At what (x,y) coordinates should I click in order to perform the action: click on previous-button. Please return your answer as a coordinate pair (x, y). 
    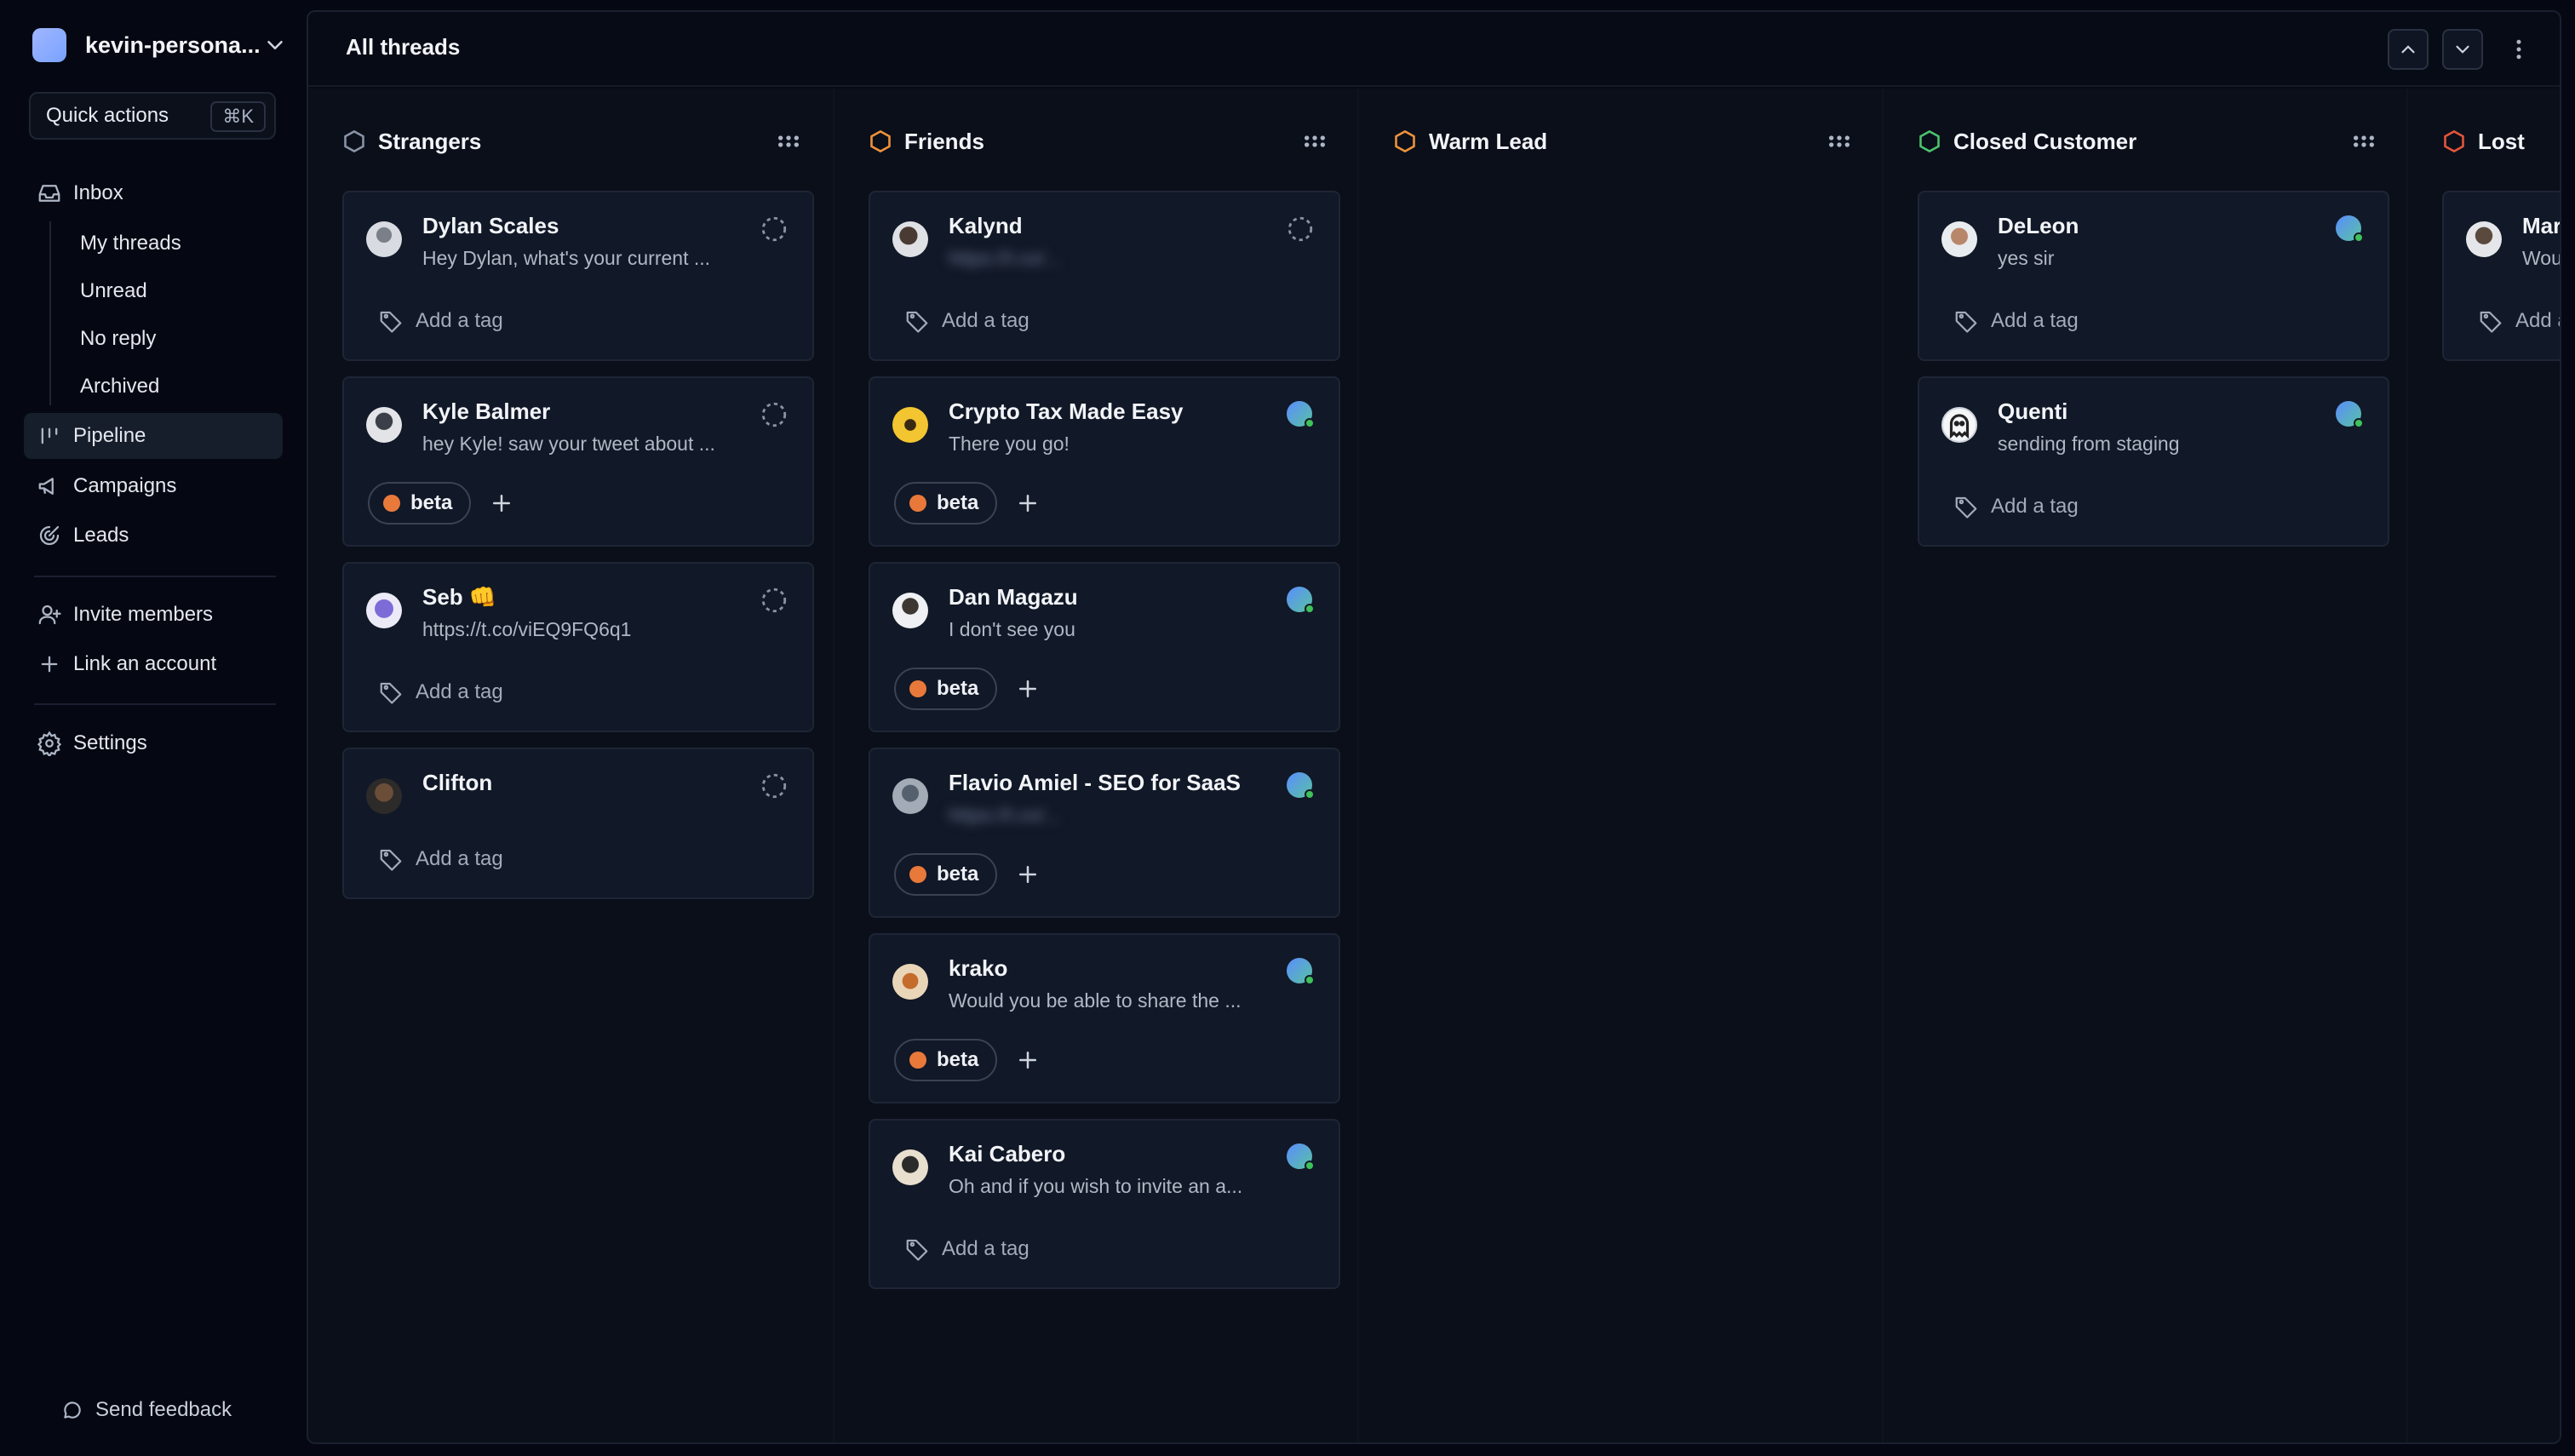
    Looking at the image, I should click on (2408, 49).